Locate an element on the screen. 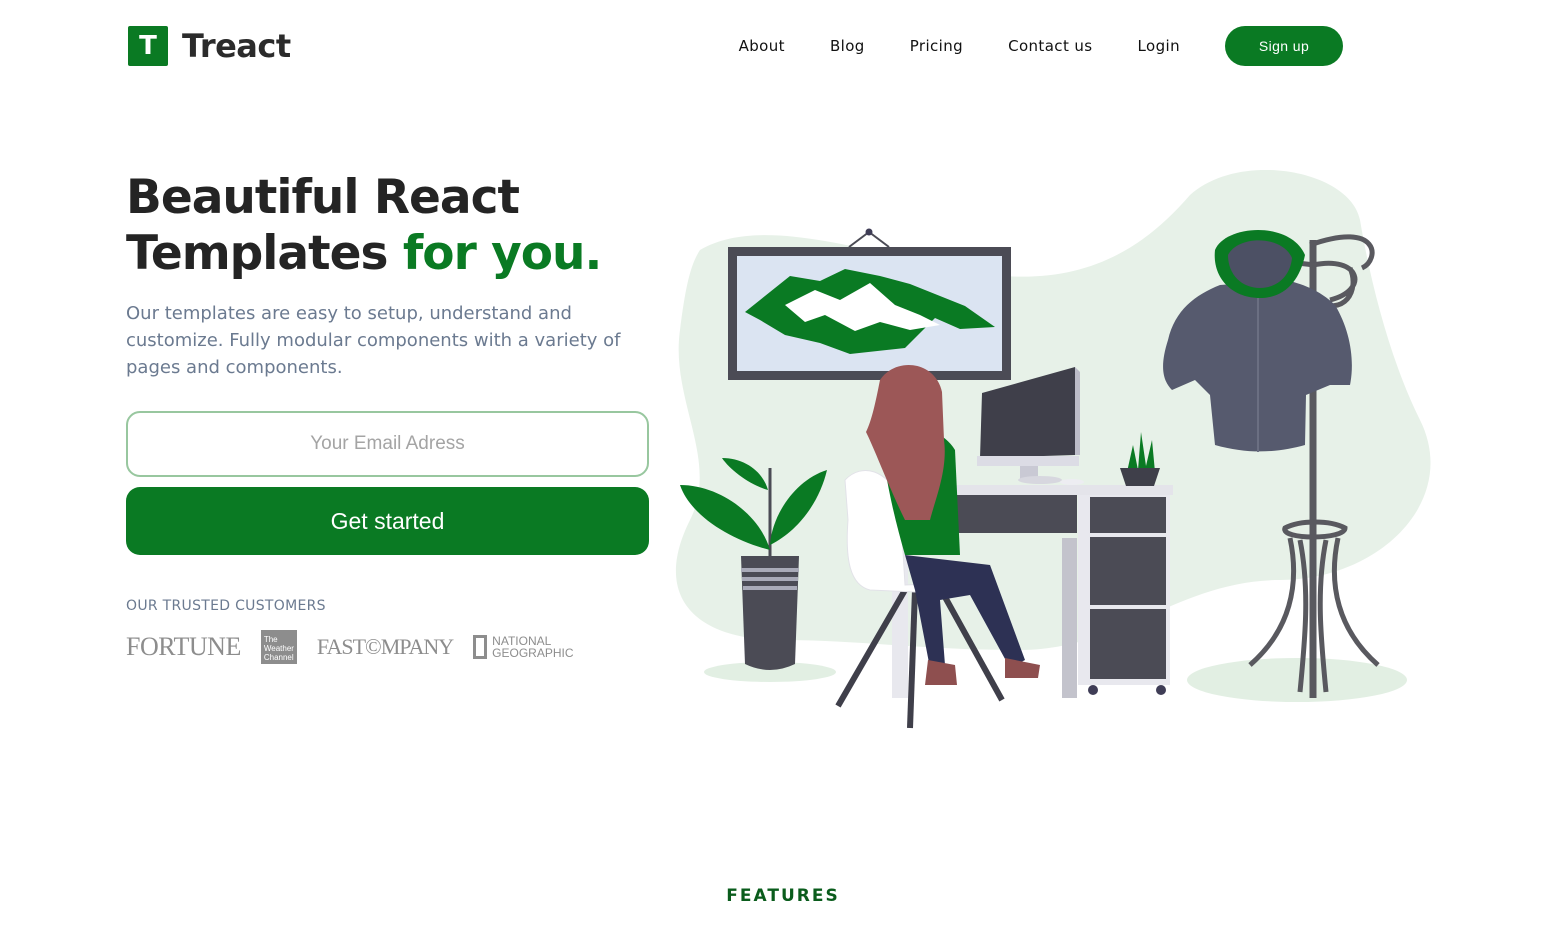 The width and height of the screenshot is (1566, 925). fast-company-logo: FAST©MPANY is located at coordinates (385, 646).